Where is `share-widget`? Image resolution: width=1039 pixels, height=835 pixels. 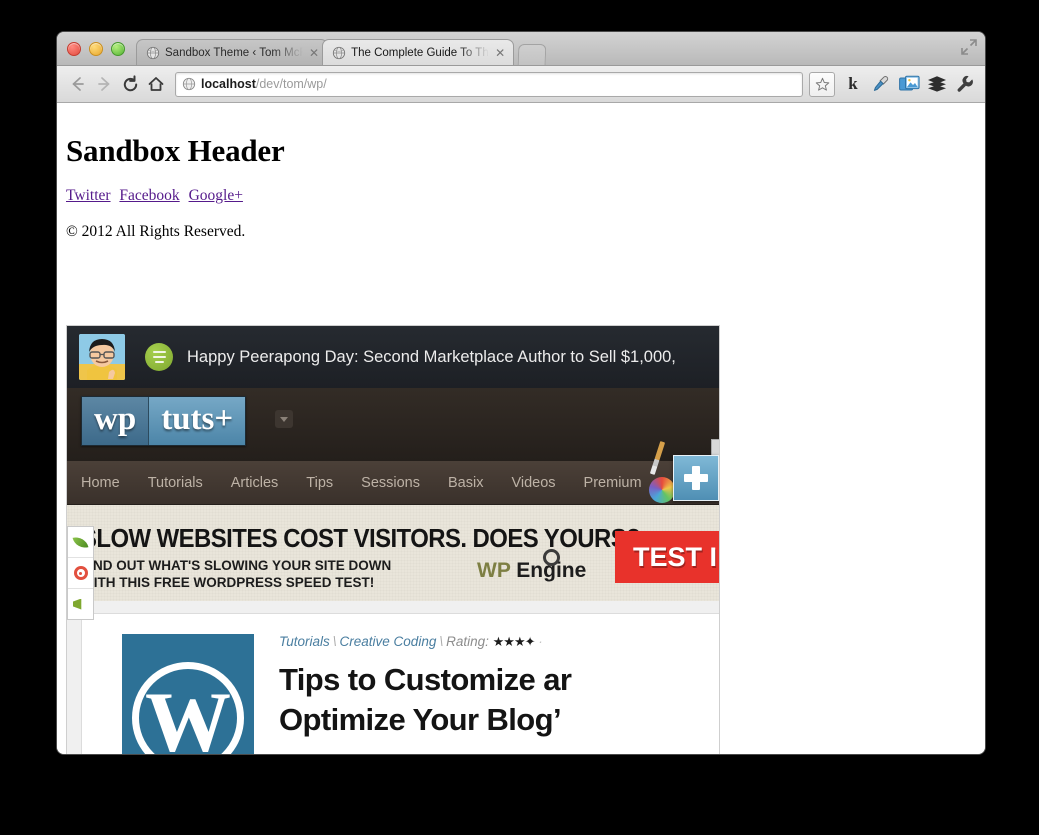 share-widget is located at coordinates (80, 573).